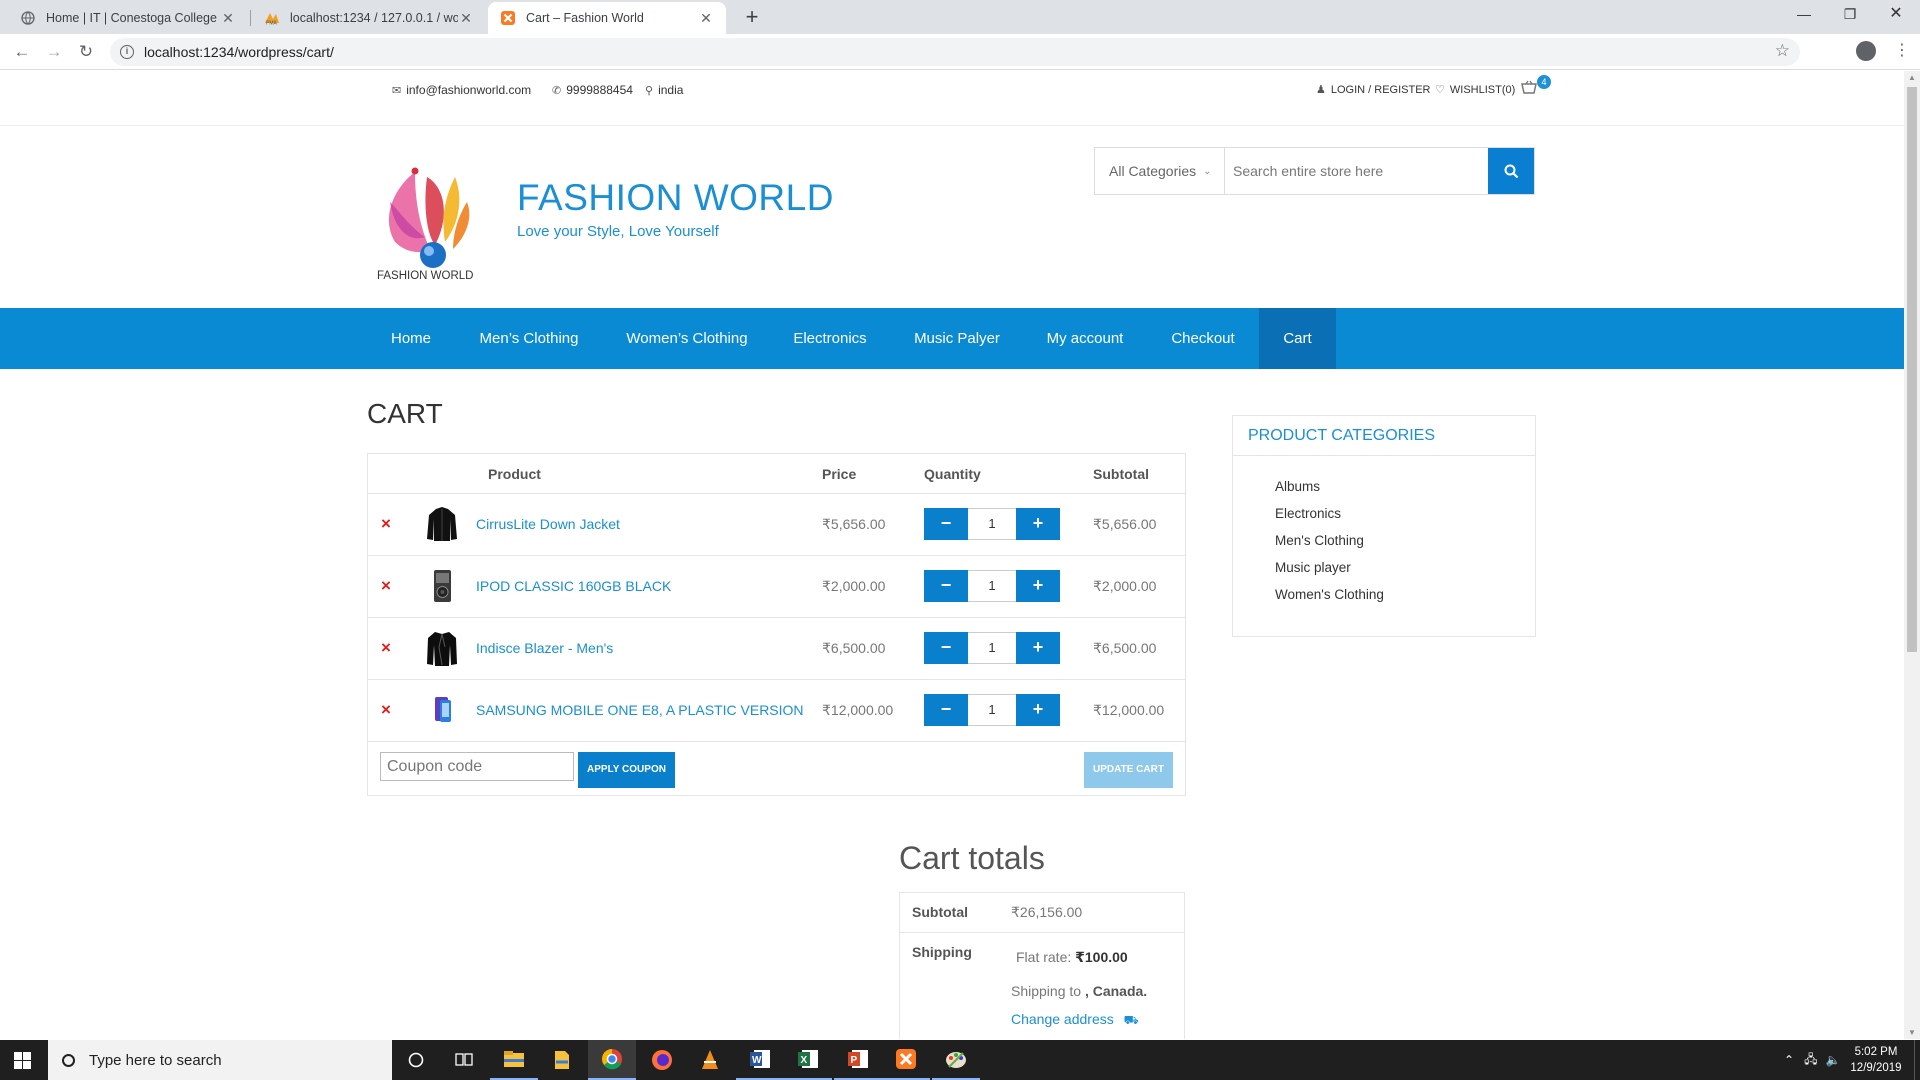 This screenshot has width=1920, height=1080. I want to click on close-window-button: ✕, so click(1896, 15).